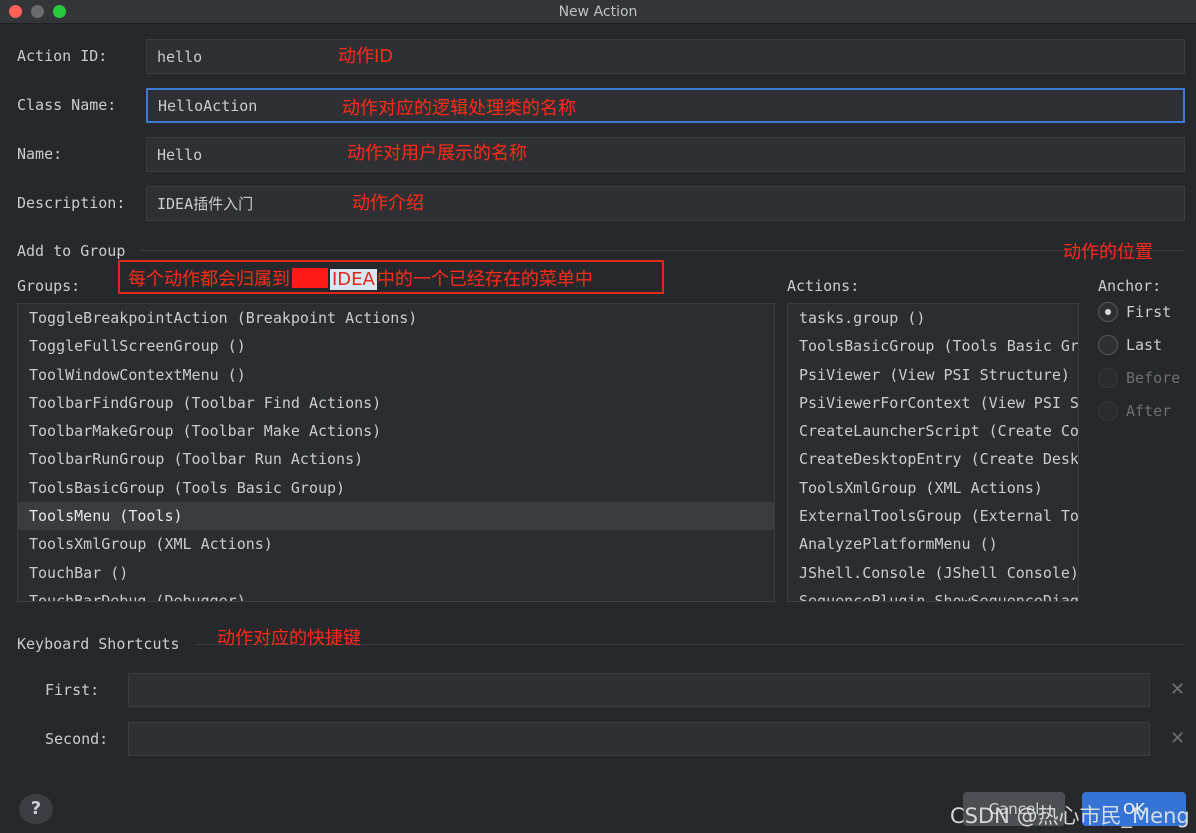  I want to click on actions-list-item: AnalyzePlatformMenu (), so click(933, 544).